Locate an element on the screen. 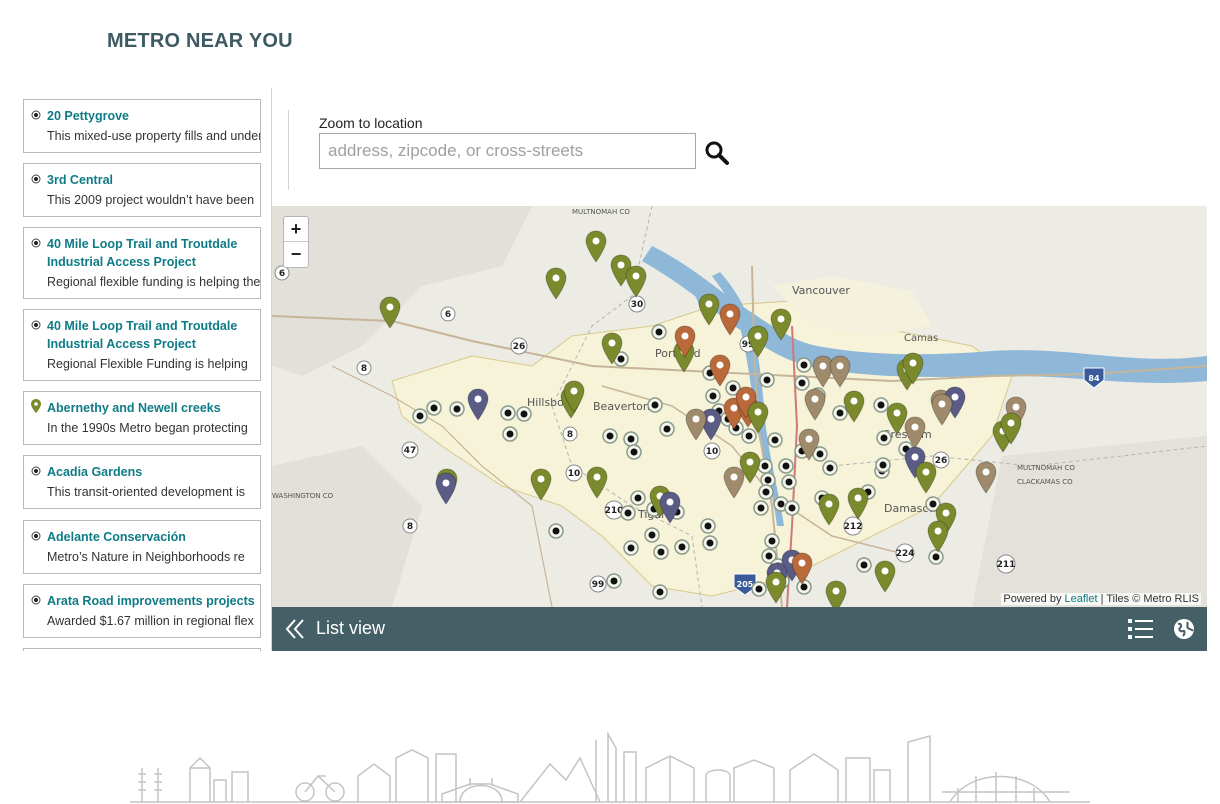  map-attribution: Powered by Leaflet | Tiles © Metro RLIS is located at coordinates (1101, 599).